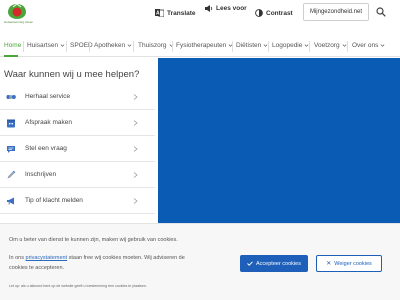  Describe the element at coordinates (10, 201) in the screenshot. I see `megaphone-icon` at that location.